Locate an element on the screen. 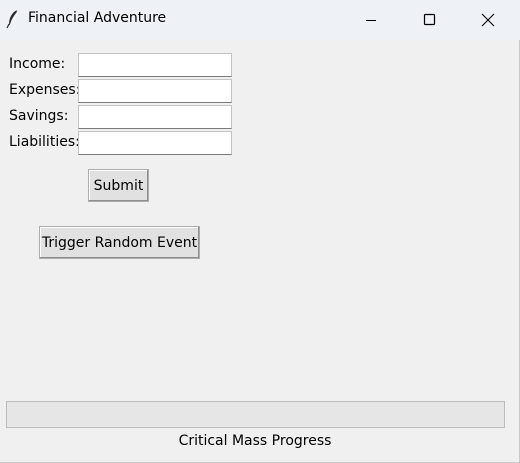  minimize-button is located at coordinates (371, 20).